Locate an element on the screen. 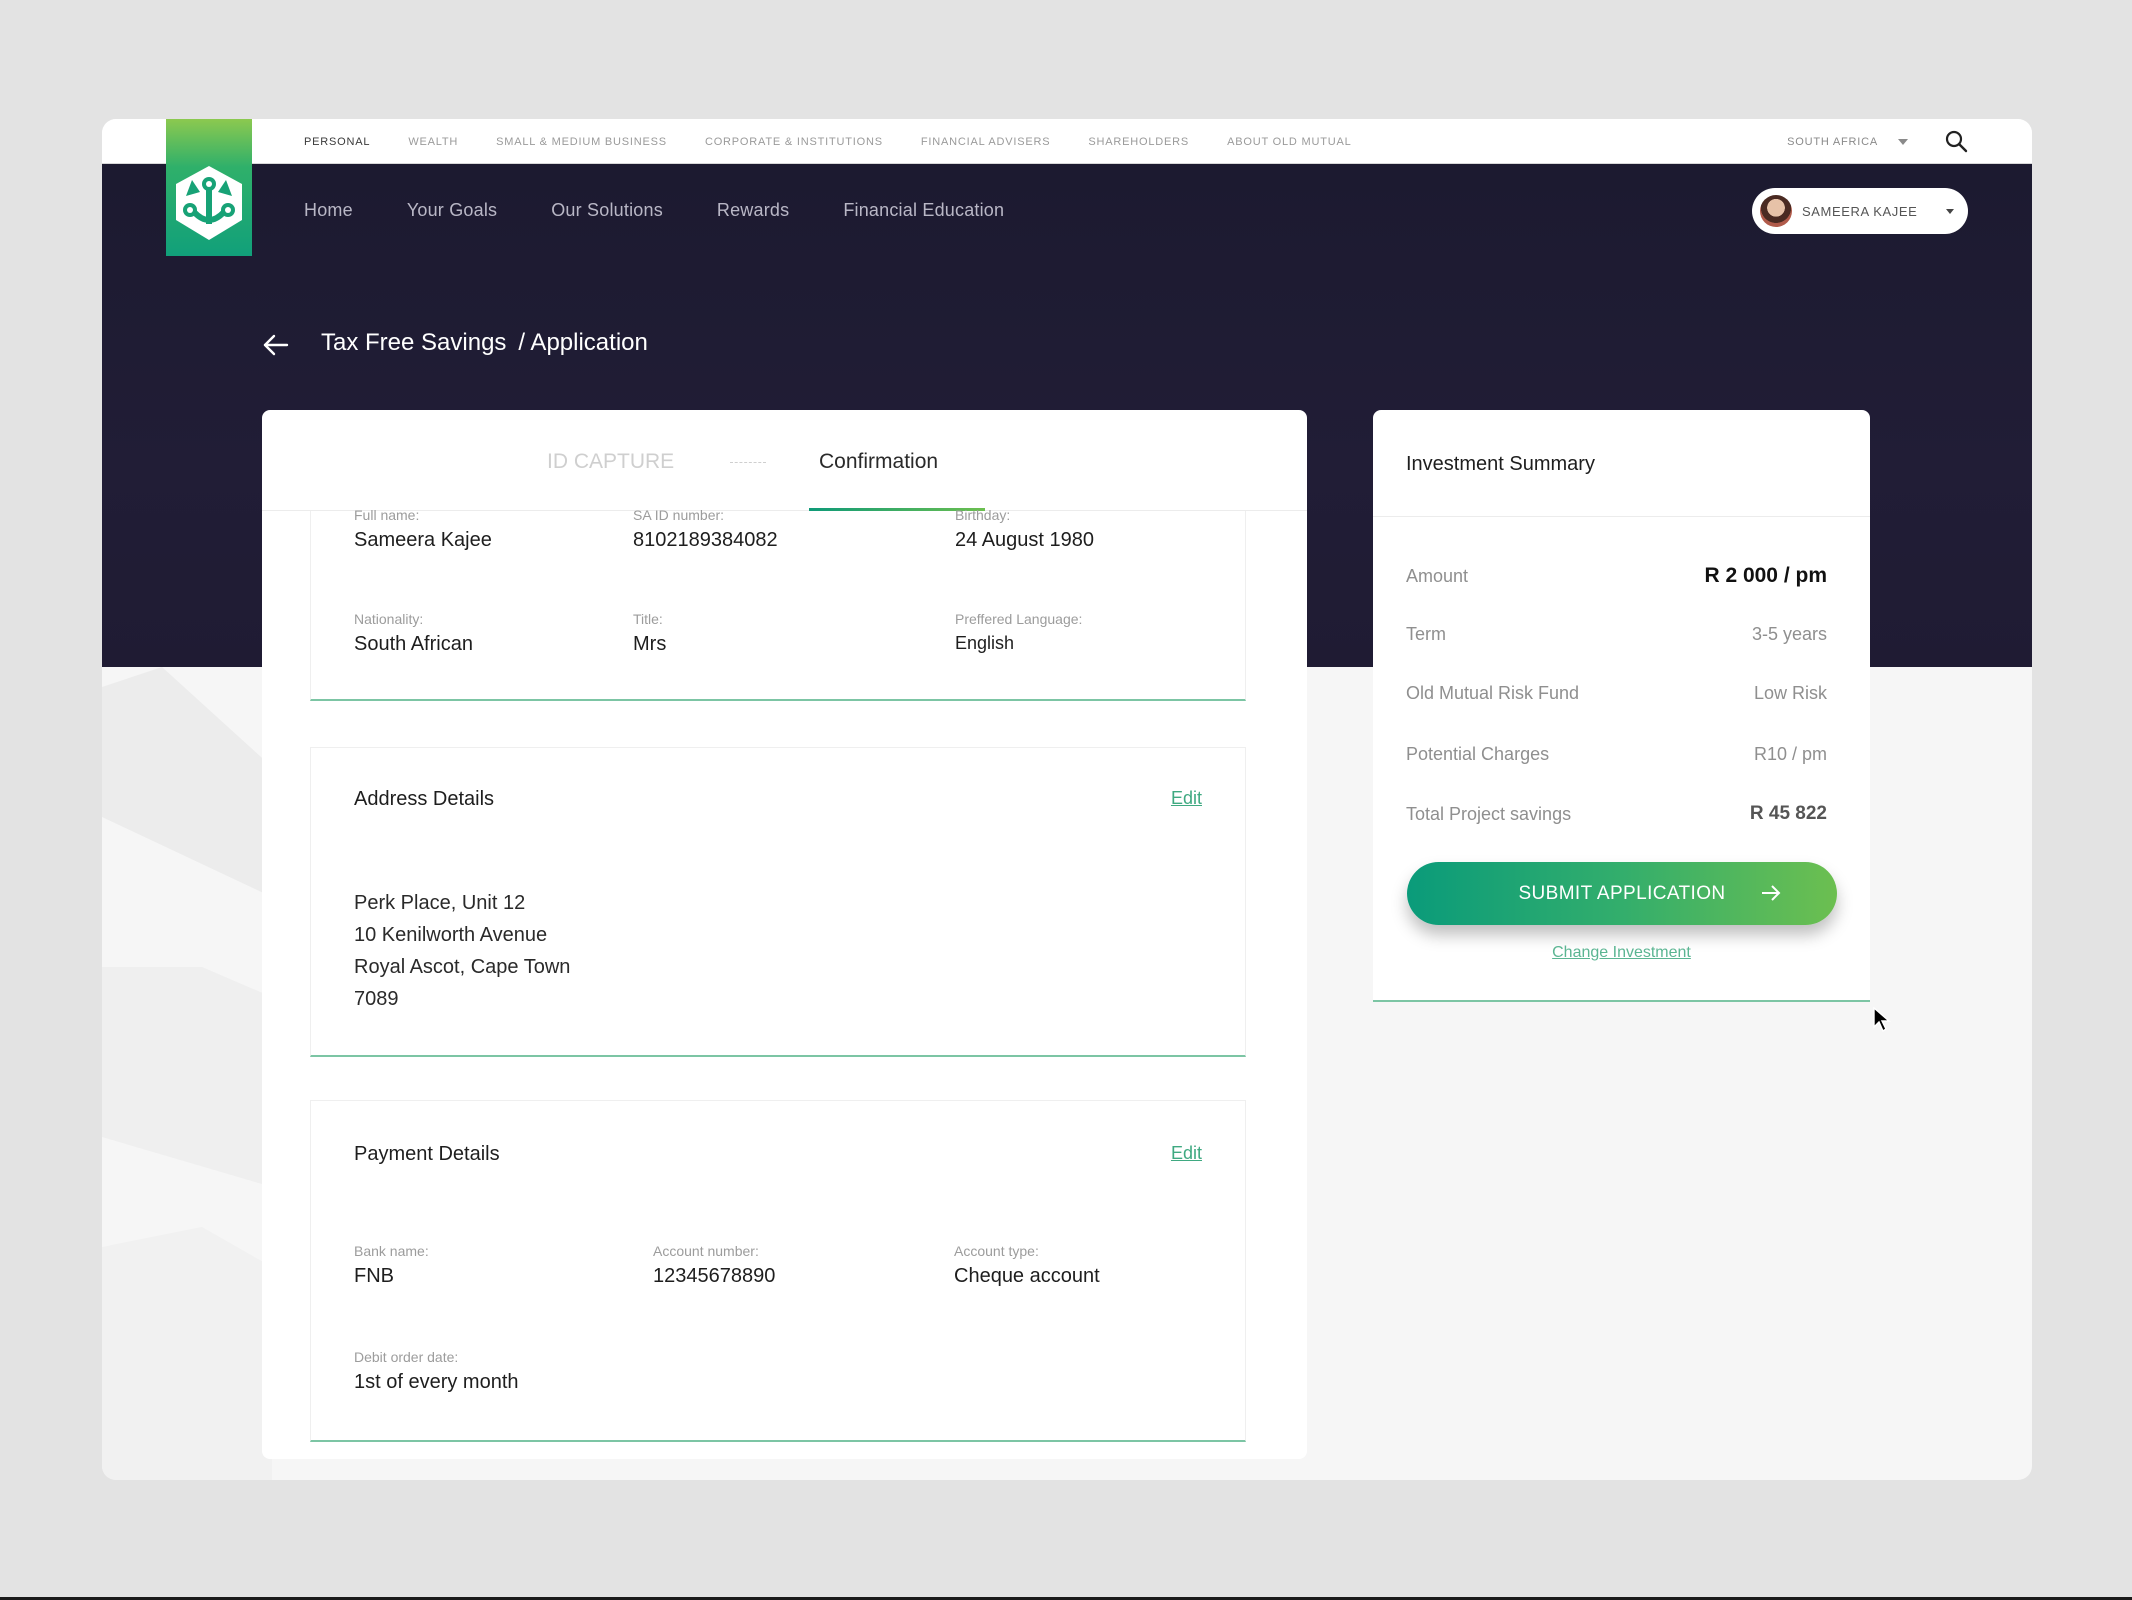 The height and width of the screenshot is (1600, 2132). summary-key: Old Mutual Risk Fund is located at coordinates (1493, 693).